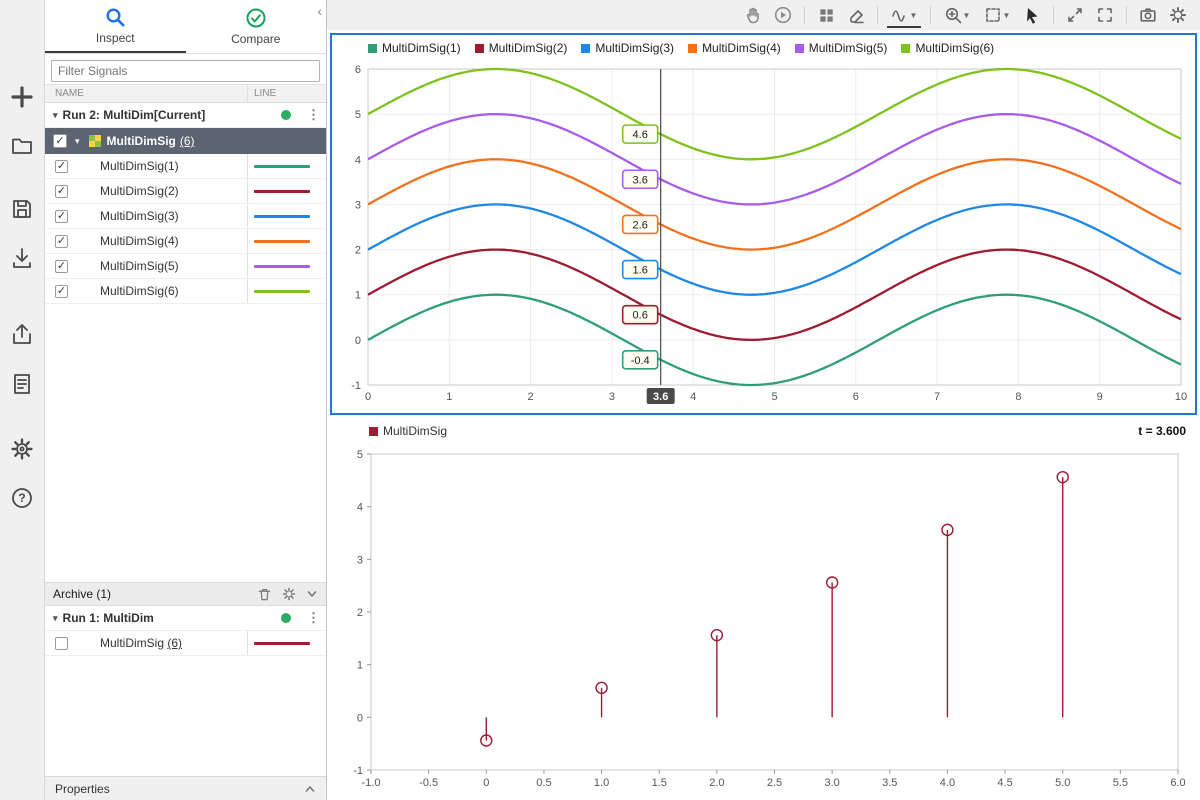 The width and height of the screenshot is (1200, 800). What do you see at coordinates (358, 296) in the screenshot?
I see `svg-text: 1` at bounding box center [358, 296].